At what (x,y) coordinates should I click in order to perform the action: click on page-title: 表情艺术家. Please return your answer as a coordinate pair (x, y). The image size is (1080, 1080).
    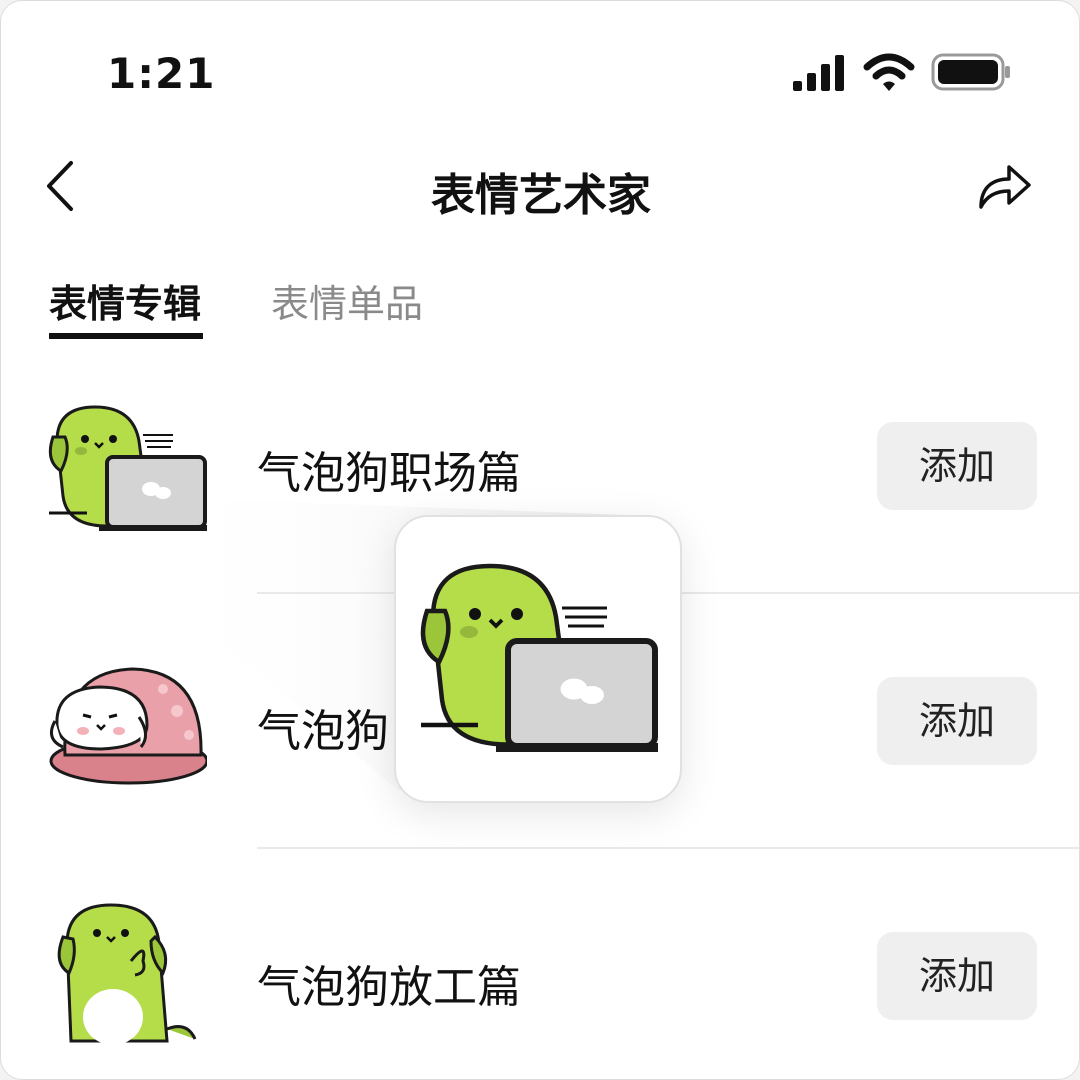
    Looking at the image, I should click on (541, 195).